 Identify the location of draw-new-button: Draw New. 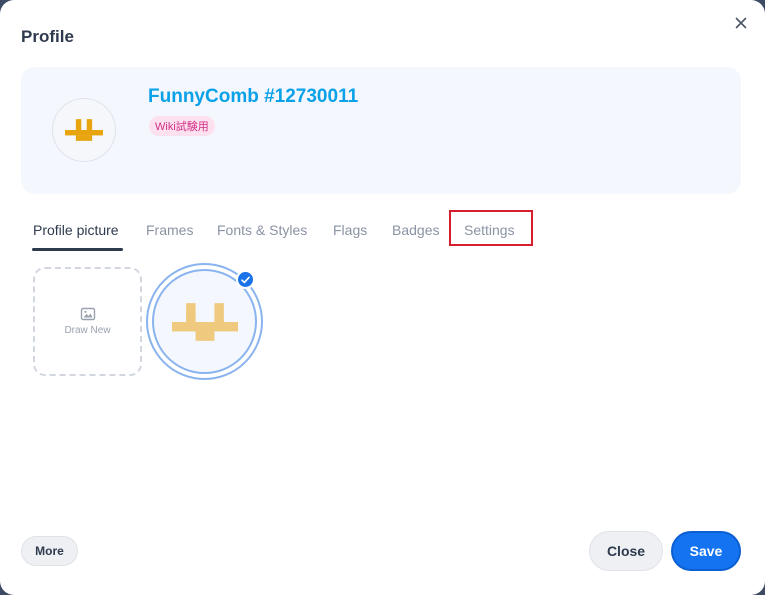
(87, 321).